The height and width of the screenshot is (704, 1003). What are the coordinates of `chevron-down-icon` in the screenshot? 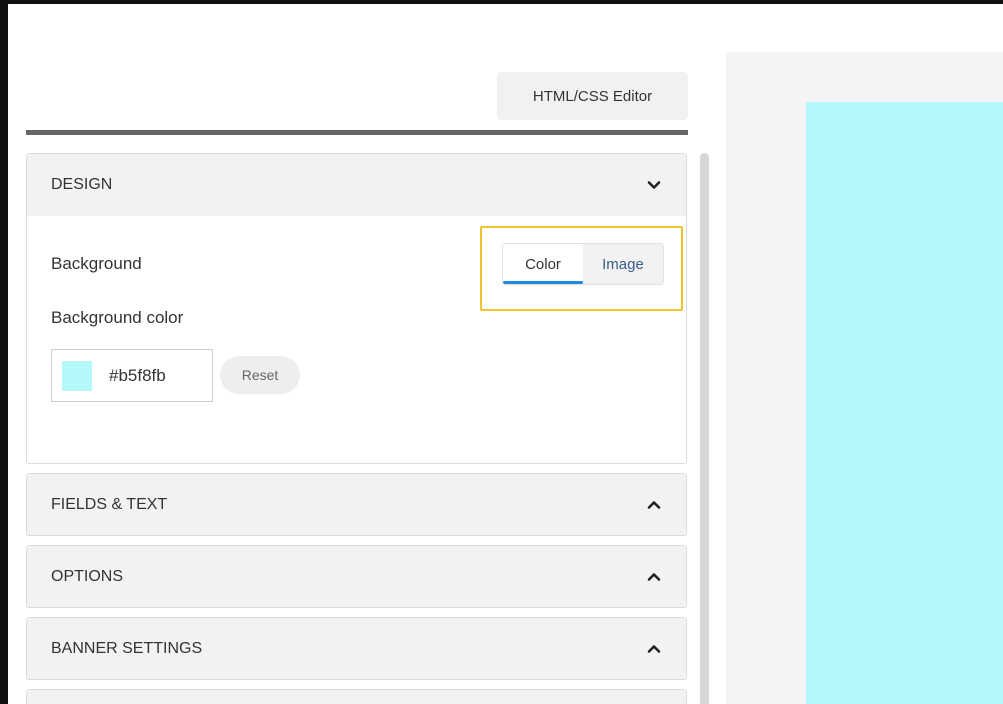 It's located at (654, 185).